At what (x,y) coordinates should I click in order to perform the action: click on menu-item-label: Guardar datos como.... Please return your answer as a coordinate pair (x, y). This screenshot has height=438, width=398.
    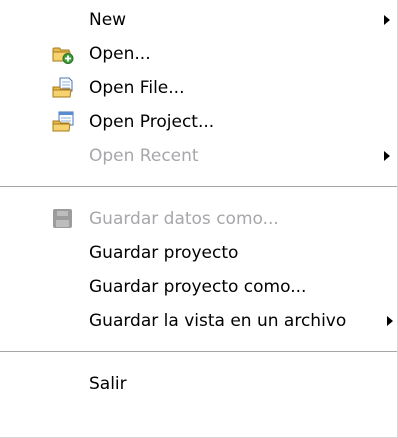
    Looking at the image, I should click on (184, 219).